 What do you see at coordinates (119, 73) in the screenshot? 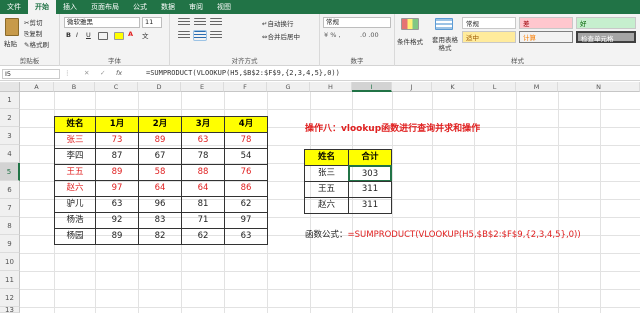
I see `insert-function-button: fx` at bounding box center [119, 73].